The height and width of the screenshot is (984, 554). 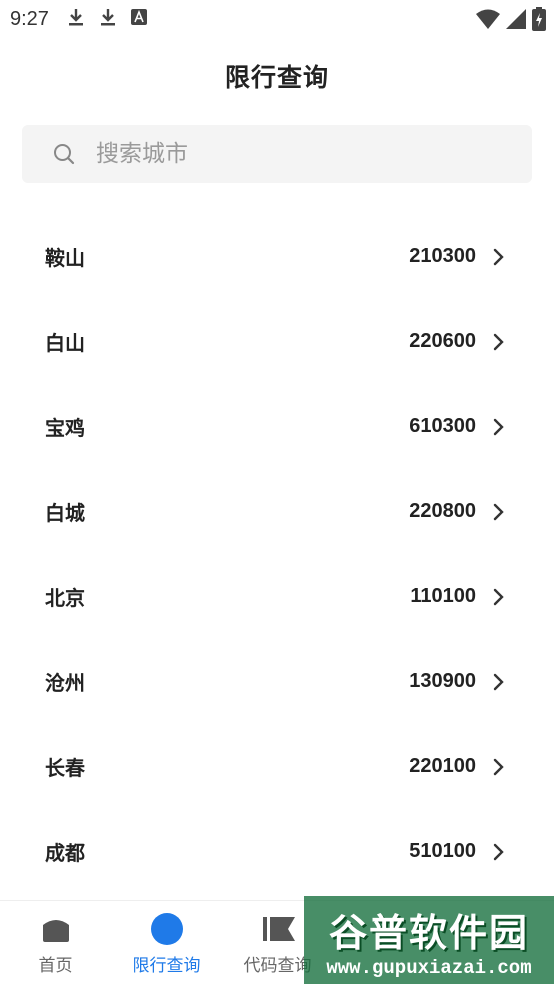 I want to click on flag-icon, so click(x=278, y=929).